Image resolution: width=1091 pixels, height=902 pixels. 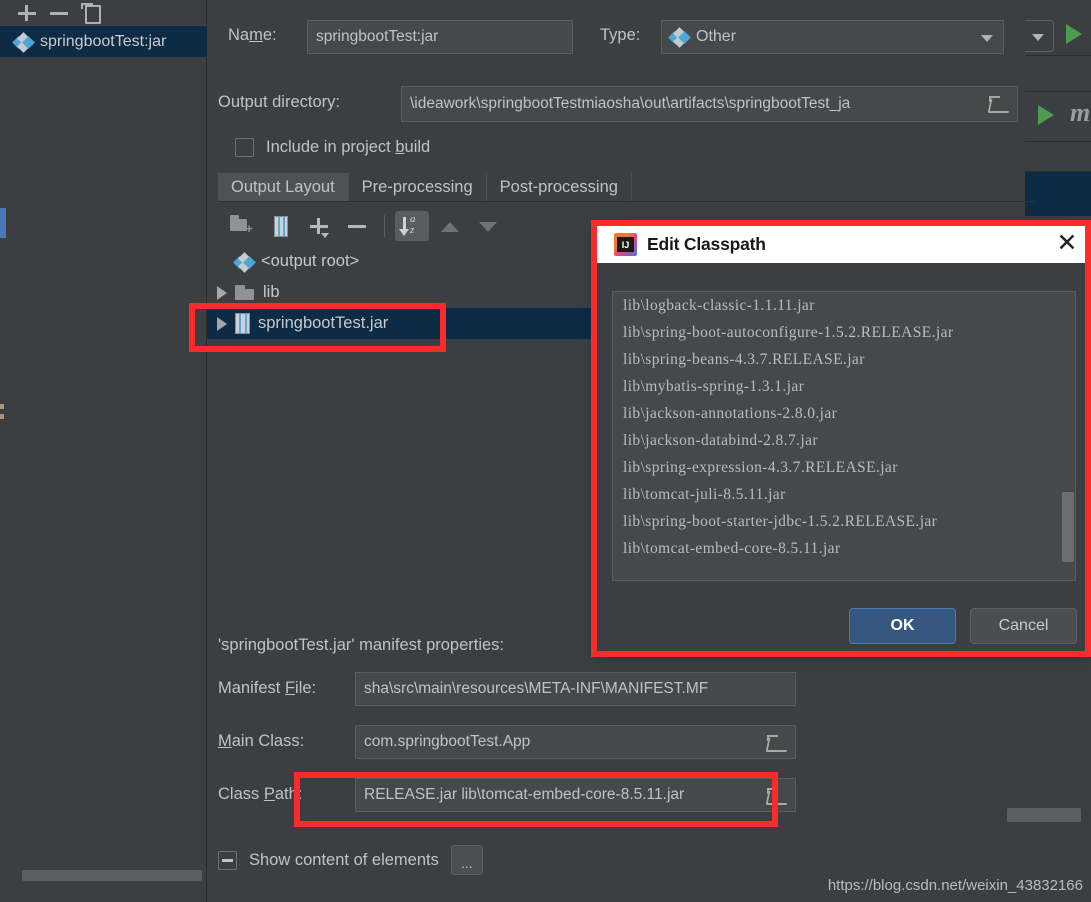 I want to click on sort-az-icon: az, so click(x=412, y=226).